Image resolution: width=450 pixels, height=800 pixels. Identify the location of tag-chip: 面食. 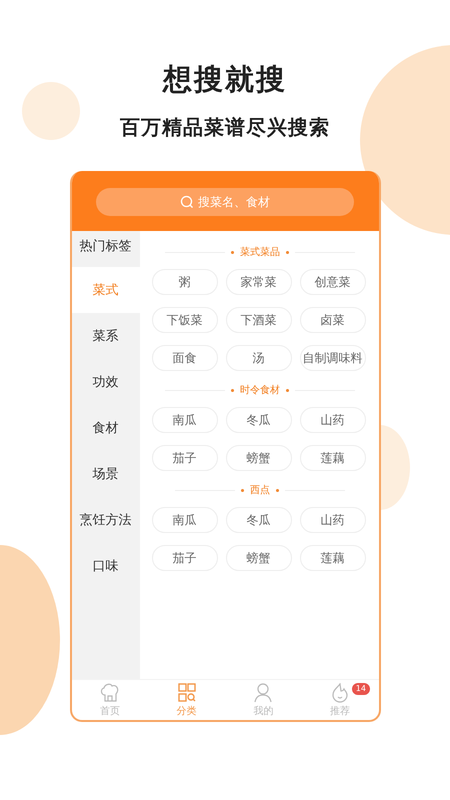
(185, 358).